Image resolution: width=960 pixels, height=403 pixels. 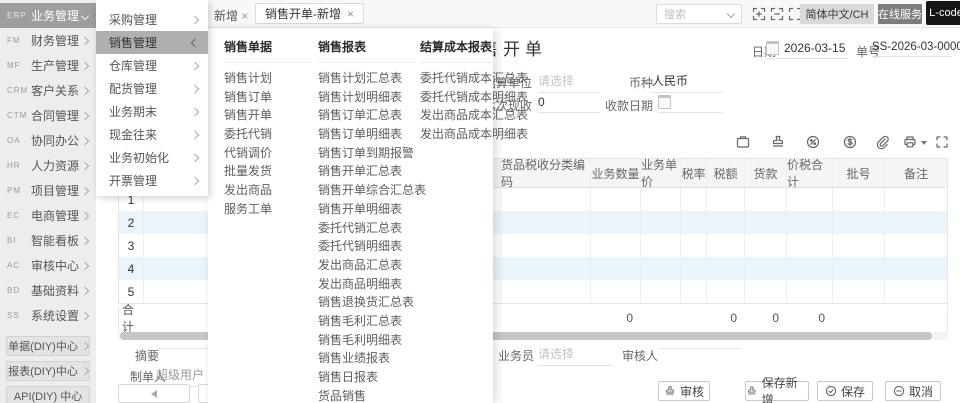 I want to click on sidebar-item-ecommerce: EC 电商管理, so click(x=48, y=215).